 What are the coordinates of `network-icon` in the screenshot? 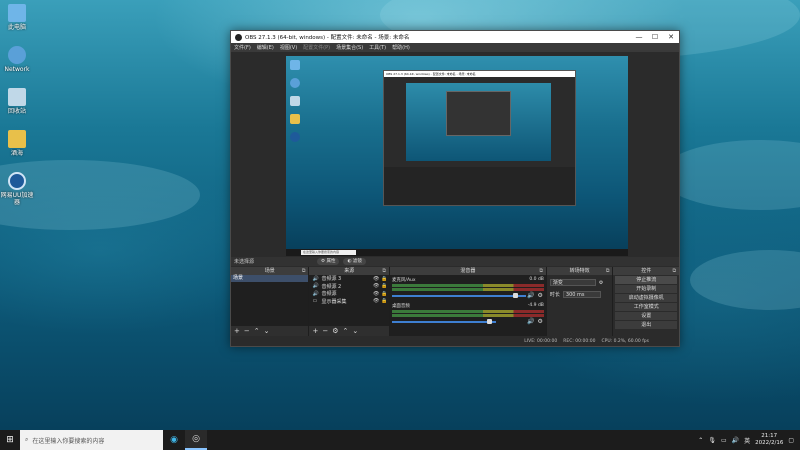 It's located at (17, 55).